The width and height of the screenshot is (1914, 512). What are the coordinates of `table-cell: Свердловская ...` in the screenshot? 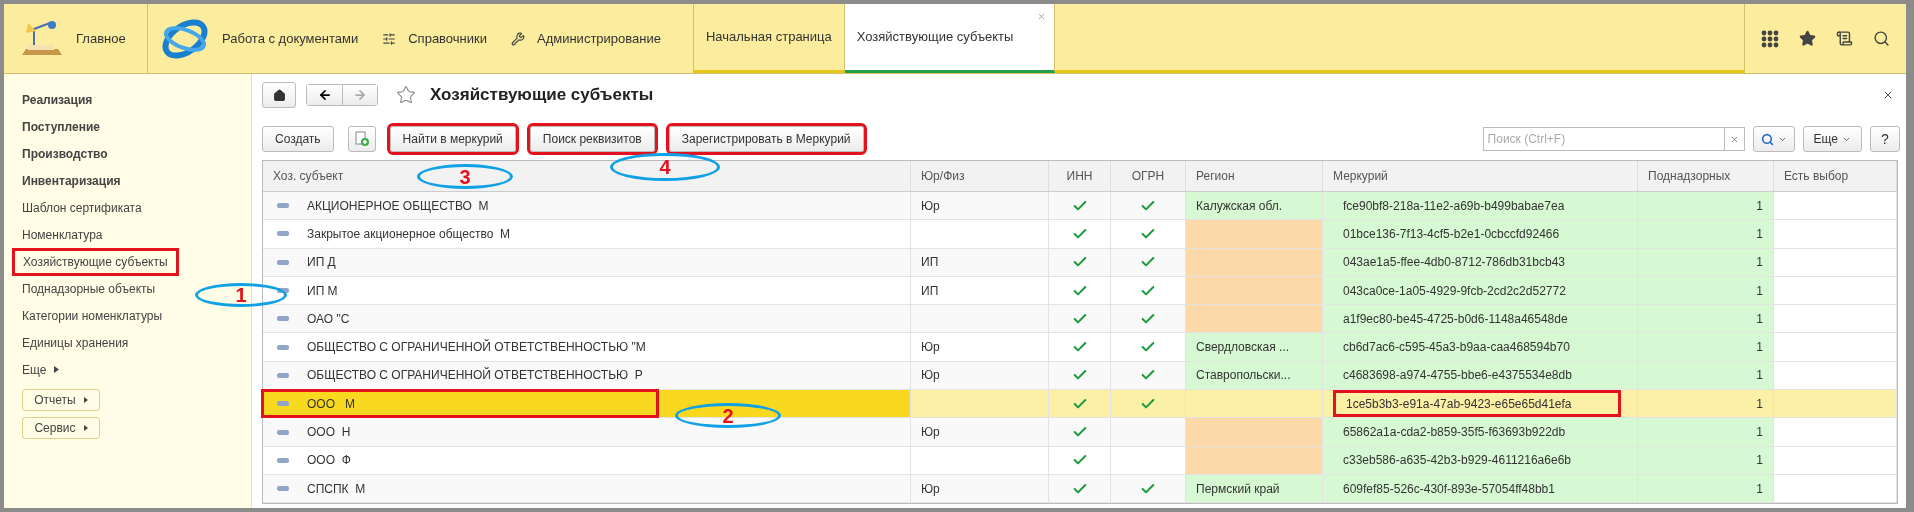 It's located at (1254, 347).